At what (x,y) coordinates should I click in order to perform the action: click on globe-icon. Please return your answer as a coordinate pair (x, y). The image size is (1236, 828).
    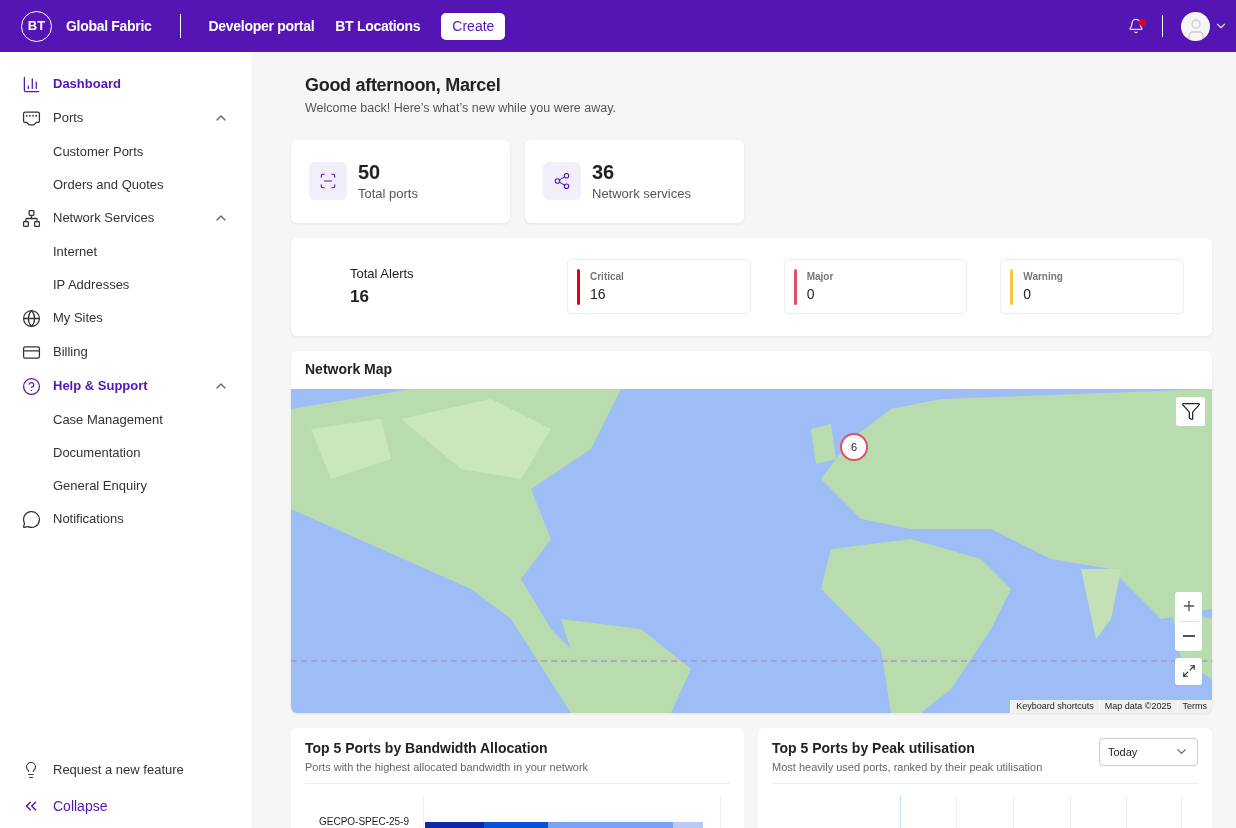
    Looking at the image, I should click on (31, 318).